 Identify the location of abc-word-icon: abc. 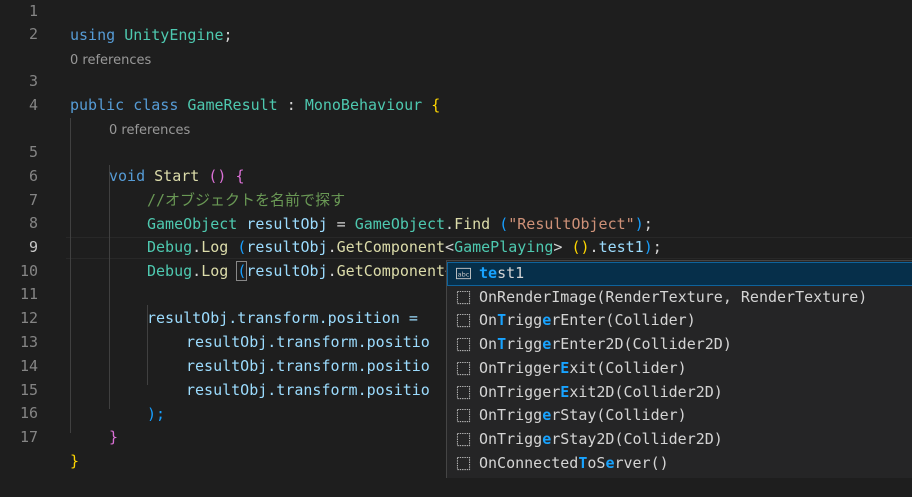
(463, 273).